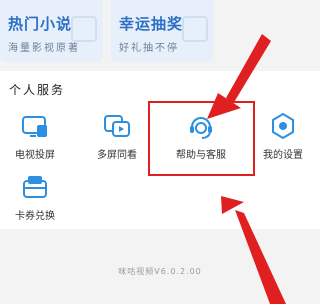 The image size is (320, 304). I want to click on service-label: 多屏同看, so click(117, 155).